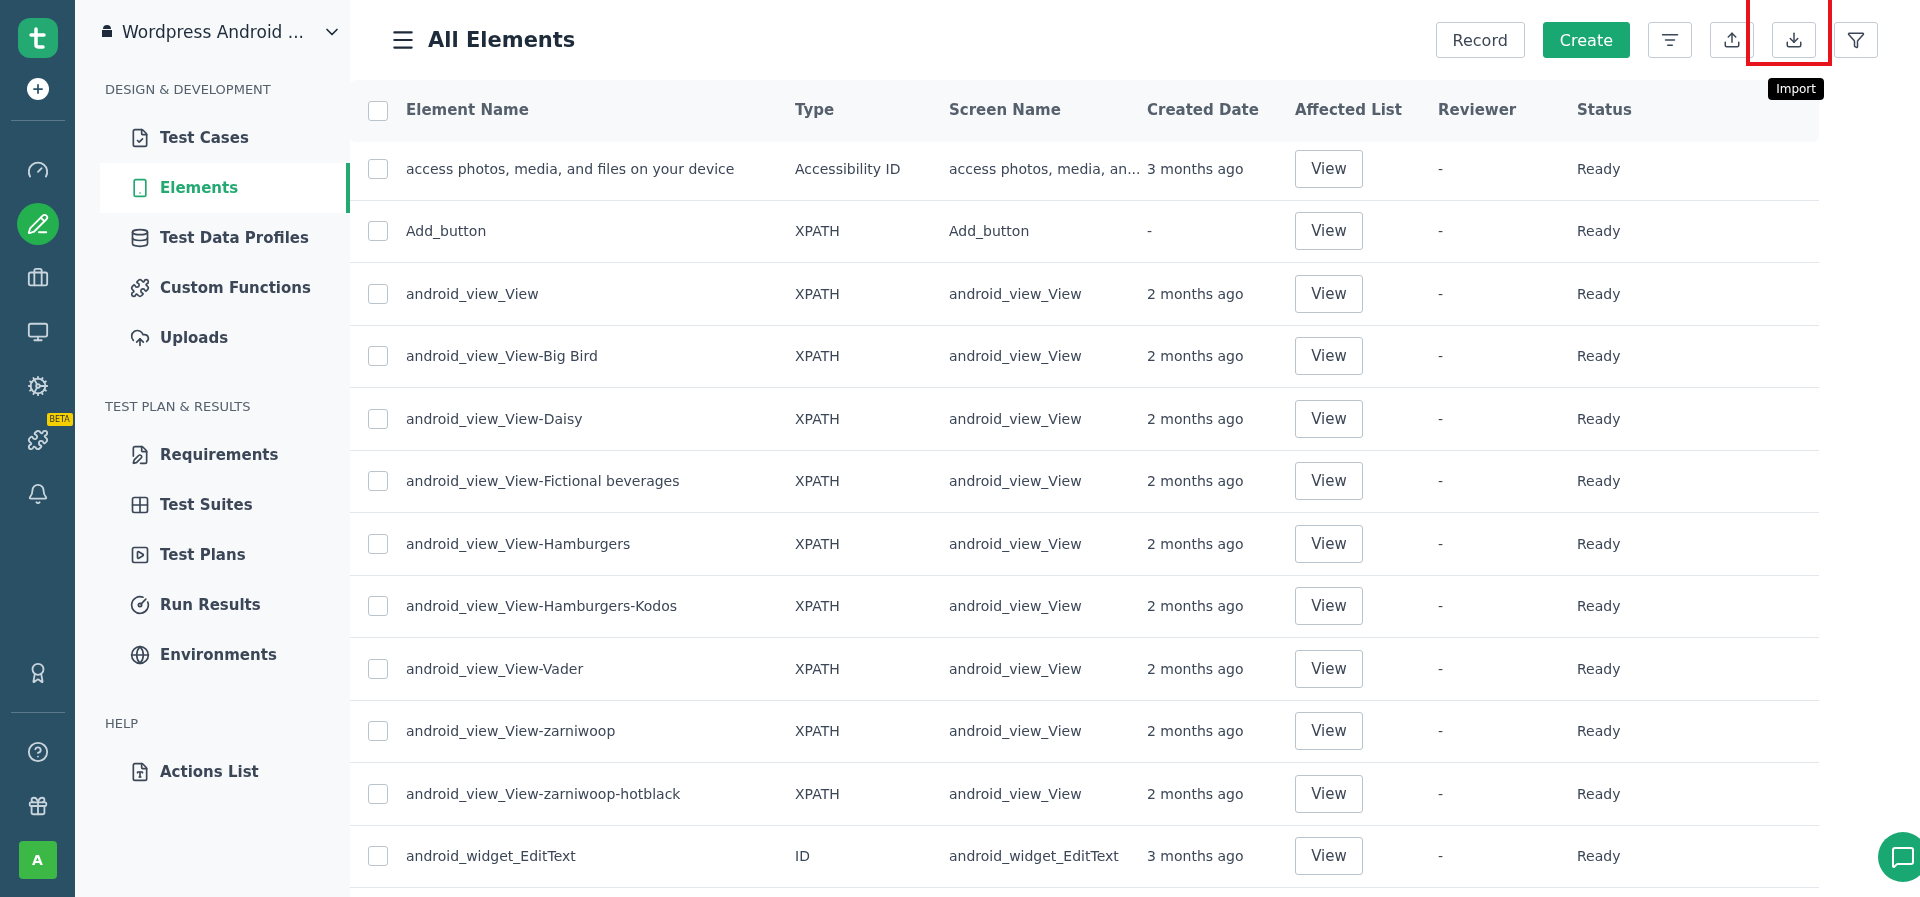  I want to click on cloud-upload-icon, so click(140, 338).